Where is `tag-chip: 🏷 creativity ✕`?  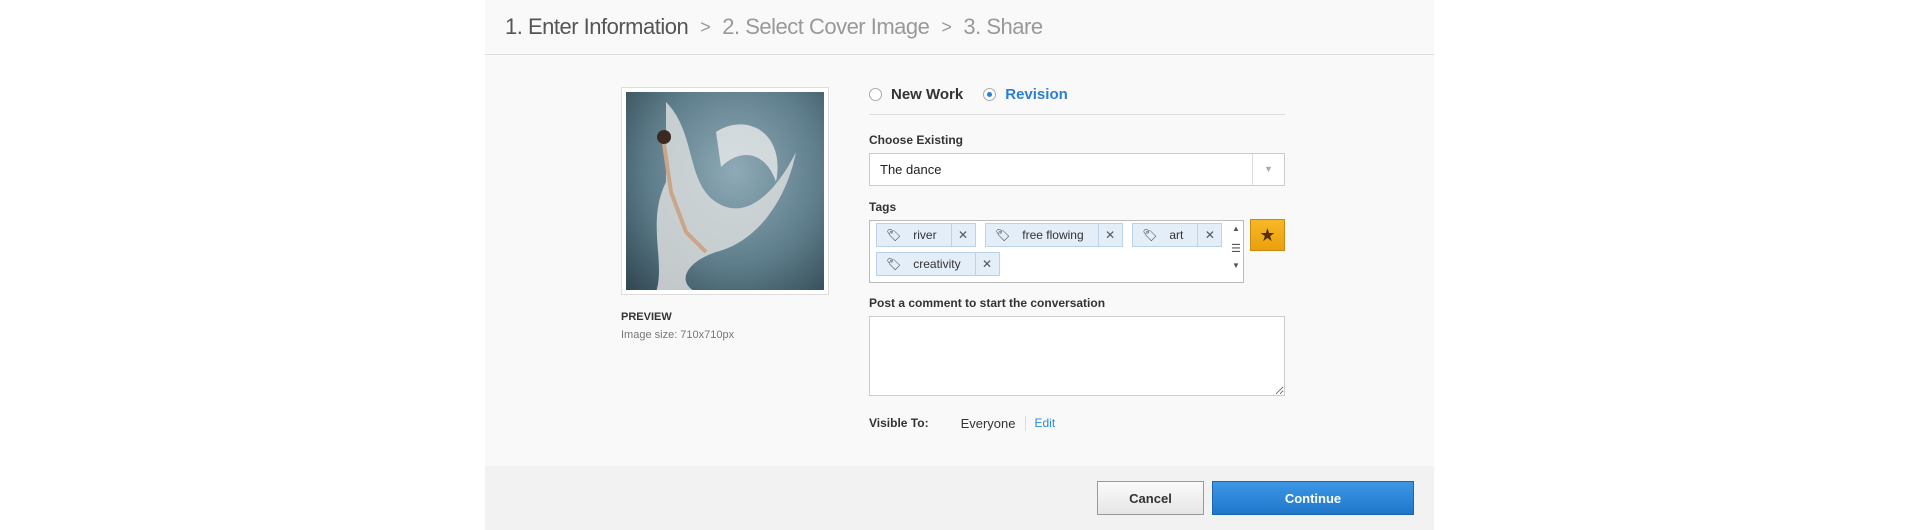
tag-chip: 🏷 creativity ✕ is located at coordinates (938, 264).